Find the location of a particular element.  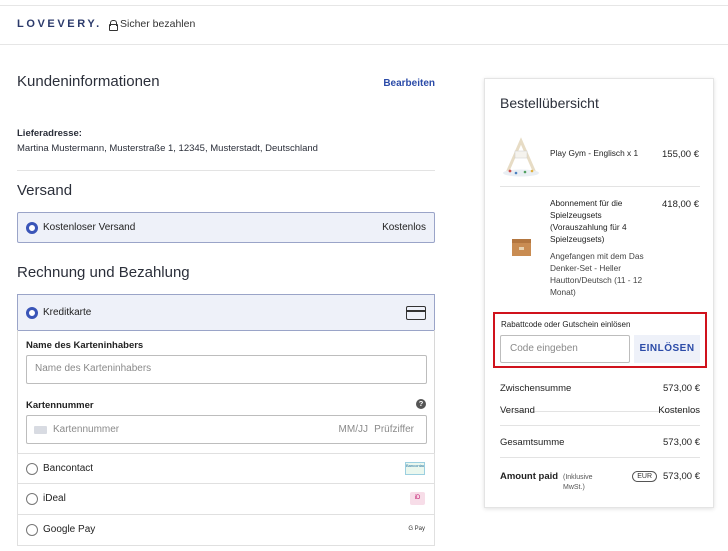

ideal-logo-icon: iD is located at coordinates (417, 498).